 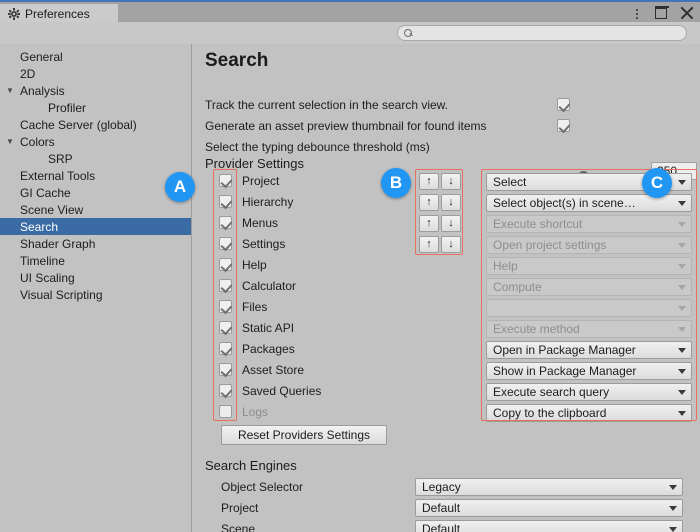 What do you see at coordinates (238, 527) in the screenshot?
I see `engine-label-scene: Scene` at bounding box center [238, 527].